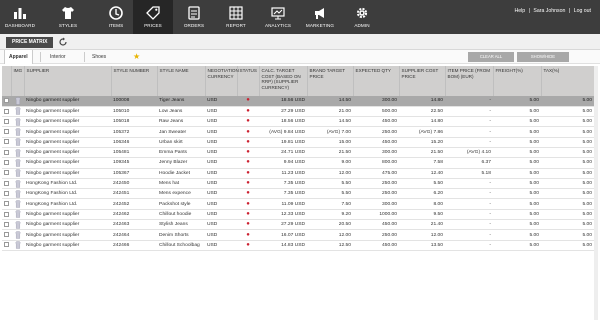 This screenshot has height=324, width=600. What do you see at coordinates (116, 17) in the screenshot?
I see `nav-items: ITEMS` at bounding box center [116, 17].